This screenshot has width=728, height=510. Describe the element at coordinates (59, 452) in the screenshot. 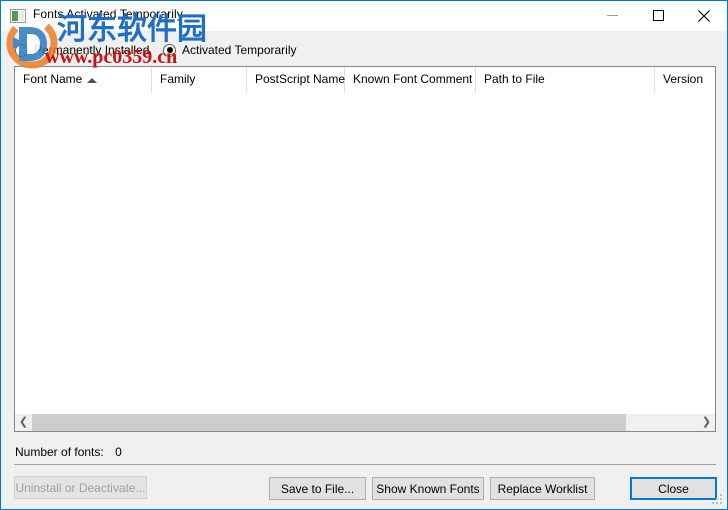

I see `status-label: Number of fonts:` at that location.